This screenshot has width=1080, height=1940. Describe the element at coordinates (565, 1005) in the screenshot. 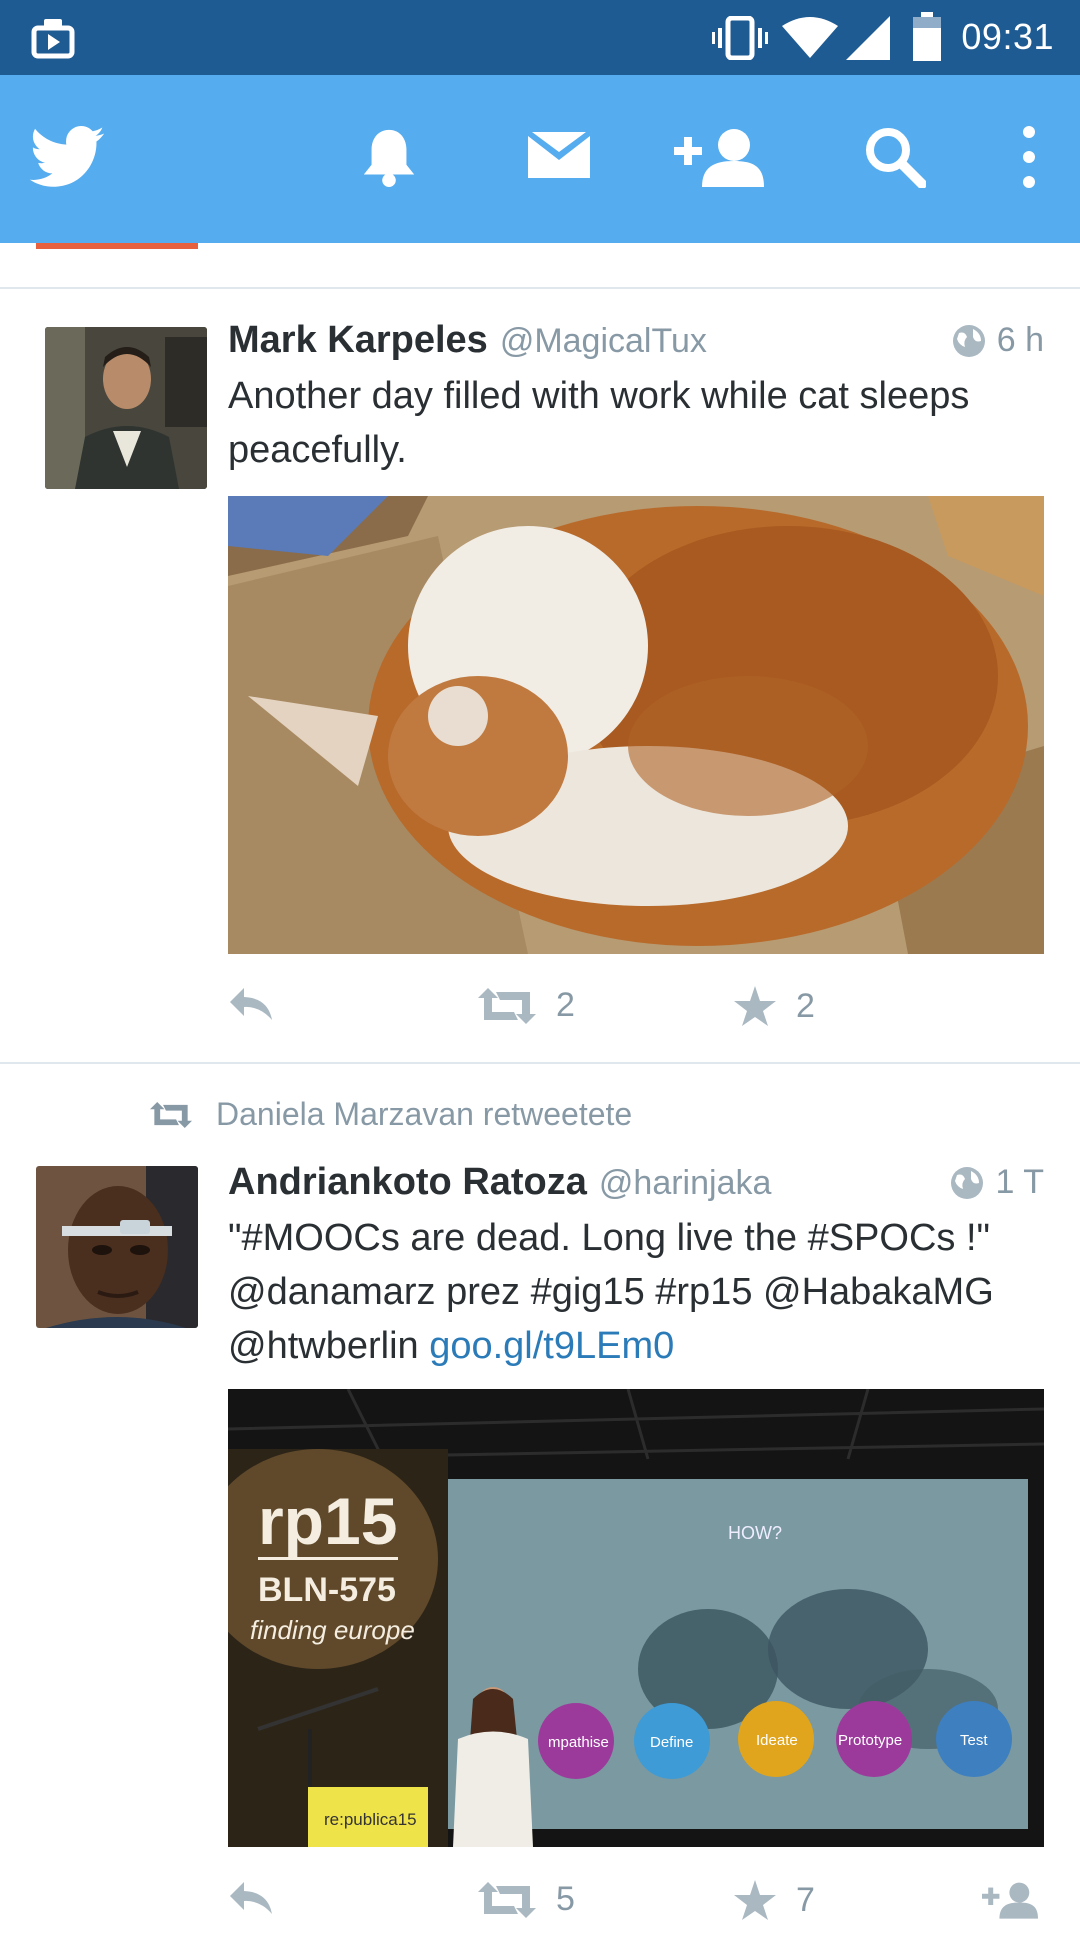

I see `retweet-count: 2` at that location.